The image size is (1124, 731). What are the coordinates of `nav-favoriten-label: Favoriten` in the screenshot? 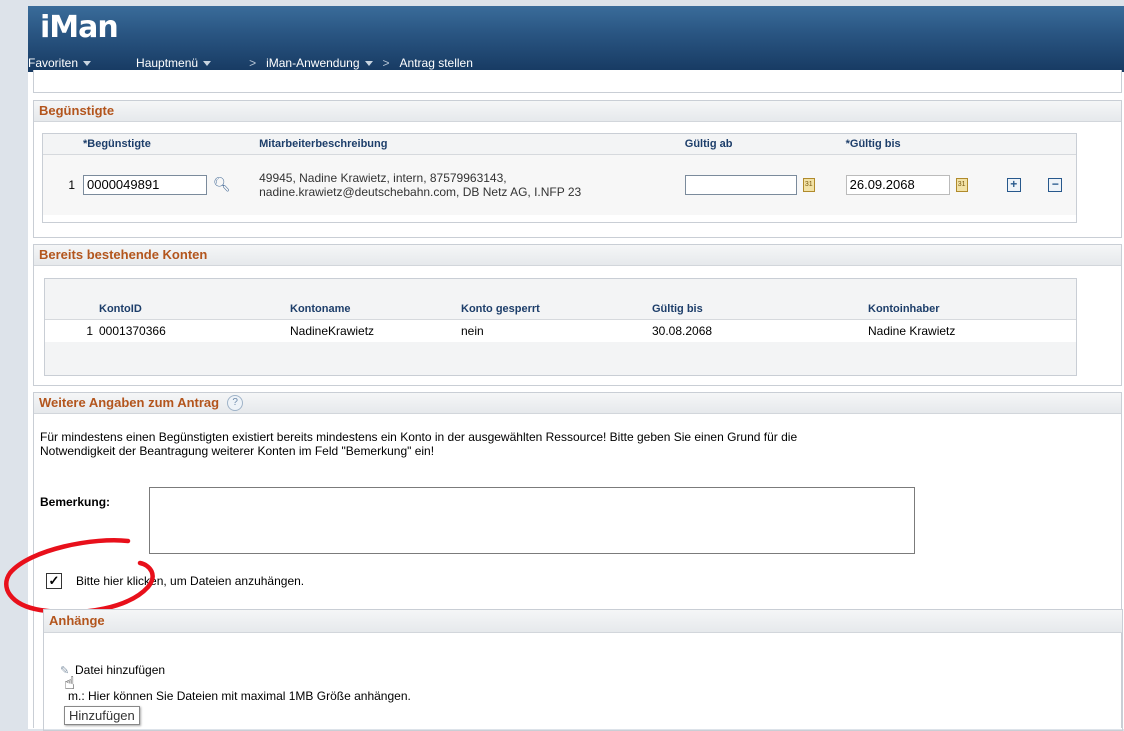 It's located at (53, 63).